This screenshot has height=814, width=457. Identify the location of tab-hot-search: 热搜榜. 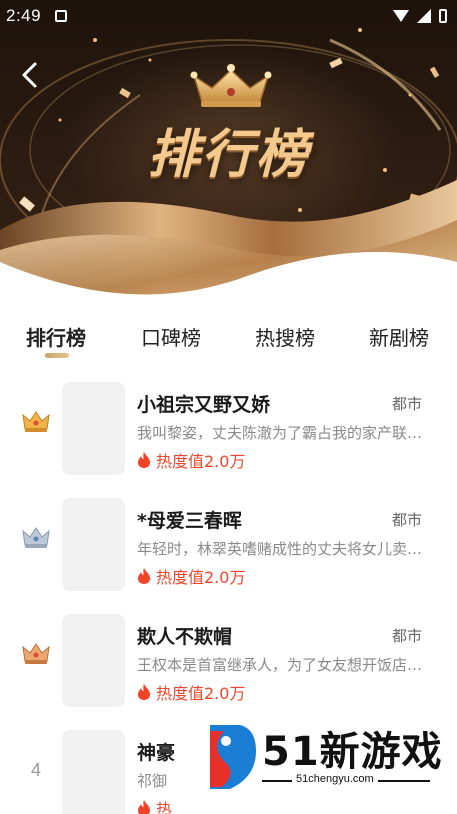
(285, 336).